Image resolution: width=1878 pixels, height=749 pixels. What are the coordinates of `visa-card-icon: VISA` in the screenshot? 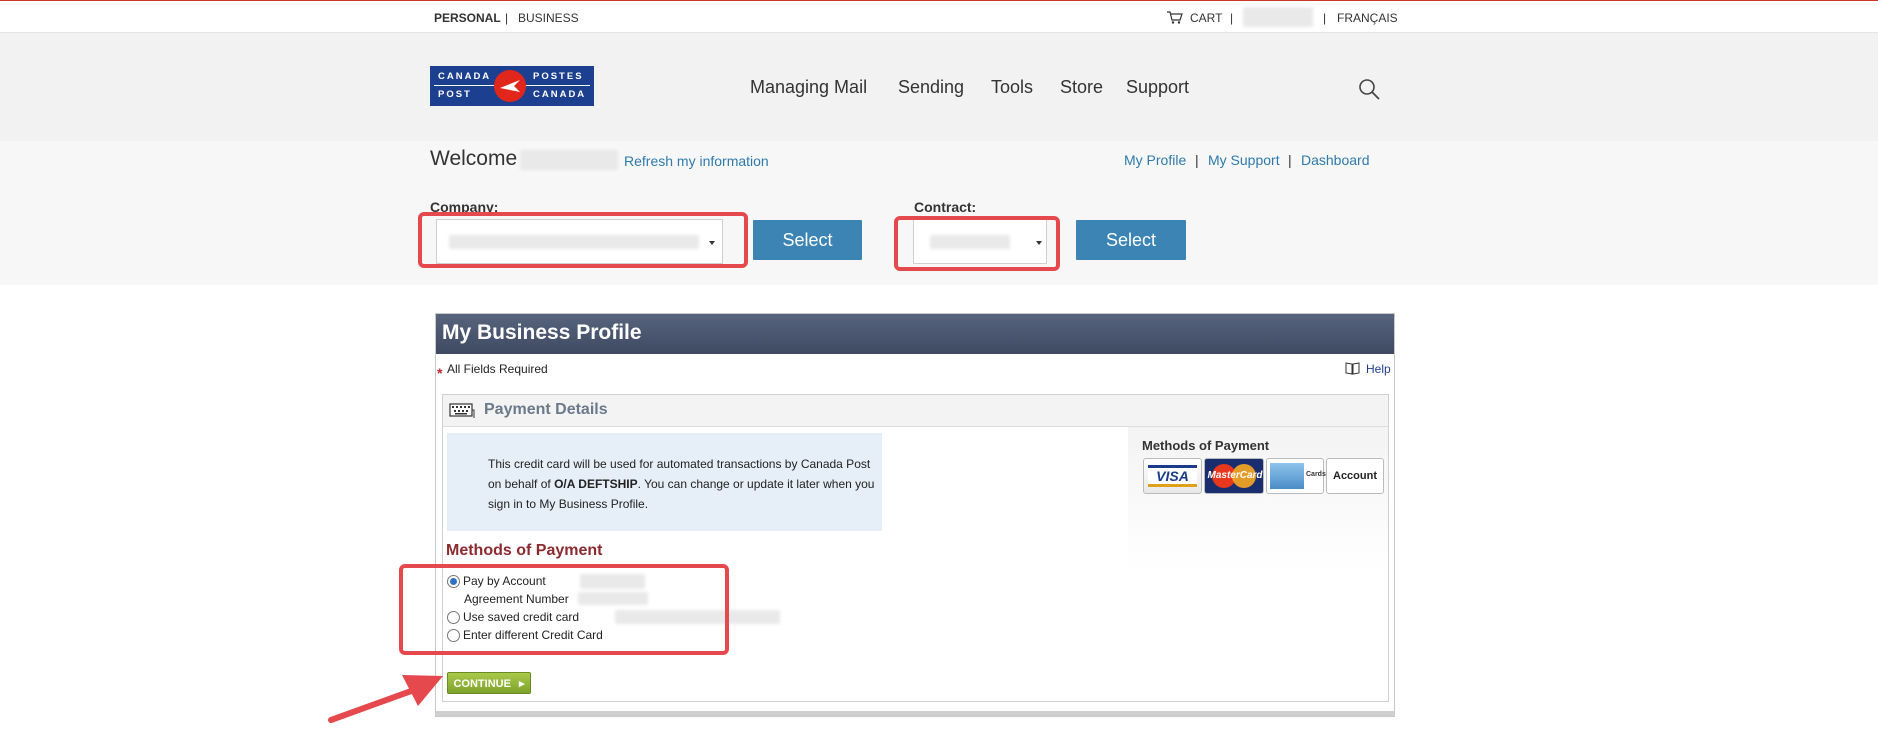 It's located at (1172, 476).